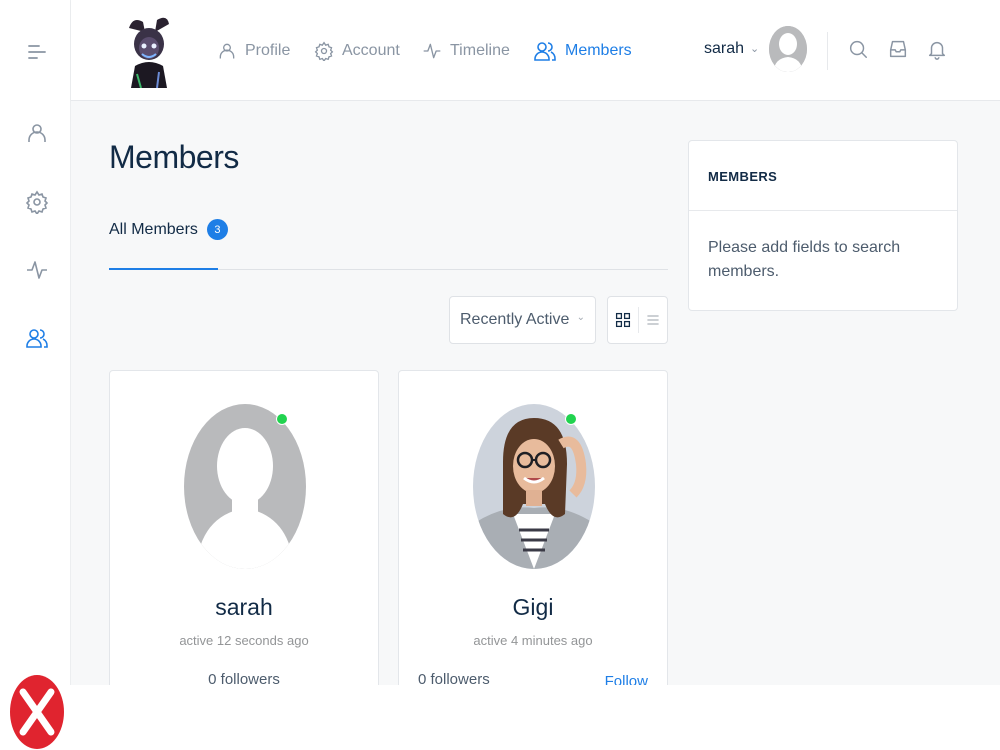 This screenshot has width=1000, height=750. Describe the element at coordinates (858, 49) in the screenshot. I see `search-icon` at that location.